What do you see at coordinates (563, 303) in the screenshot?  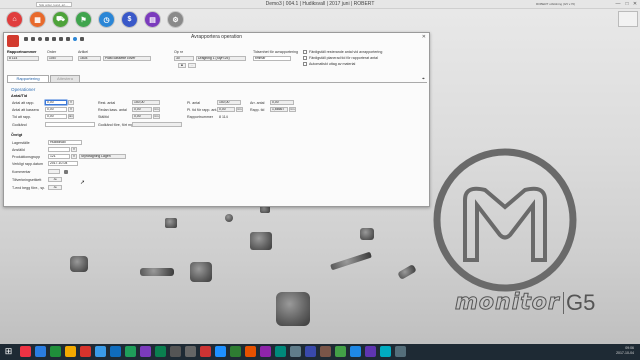 I see `brand-divider` at bounding box center [563, 303].